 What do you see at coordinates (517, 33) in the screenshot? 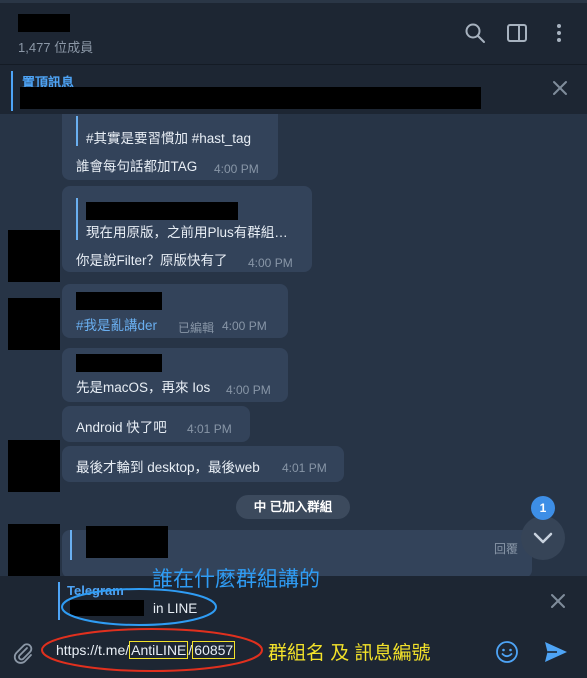
I see `sidebar-toggle-icon` at bounding box center [517, 33].